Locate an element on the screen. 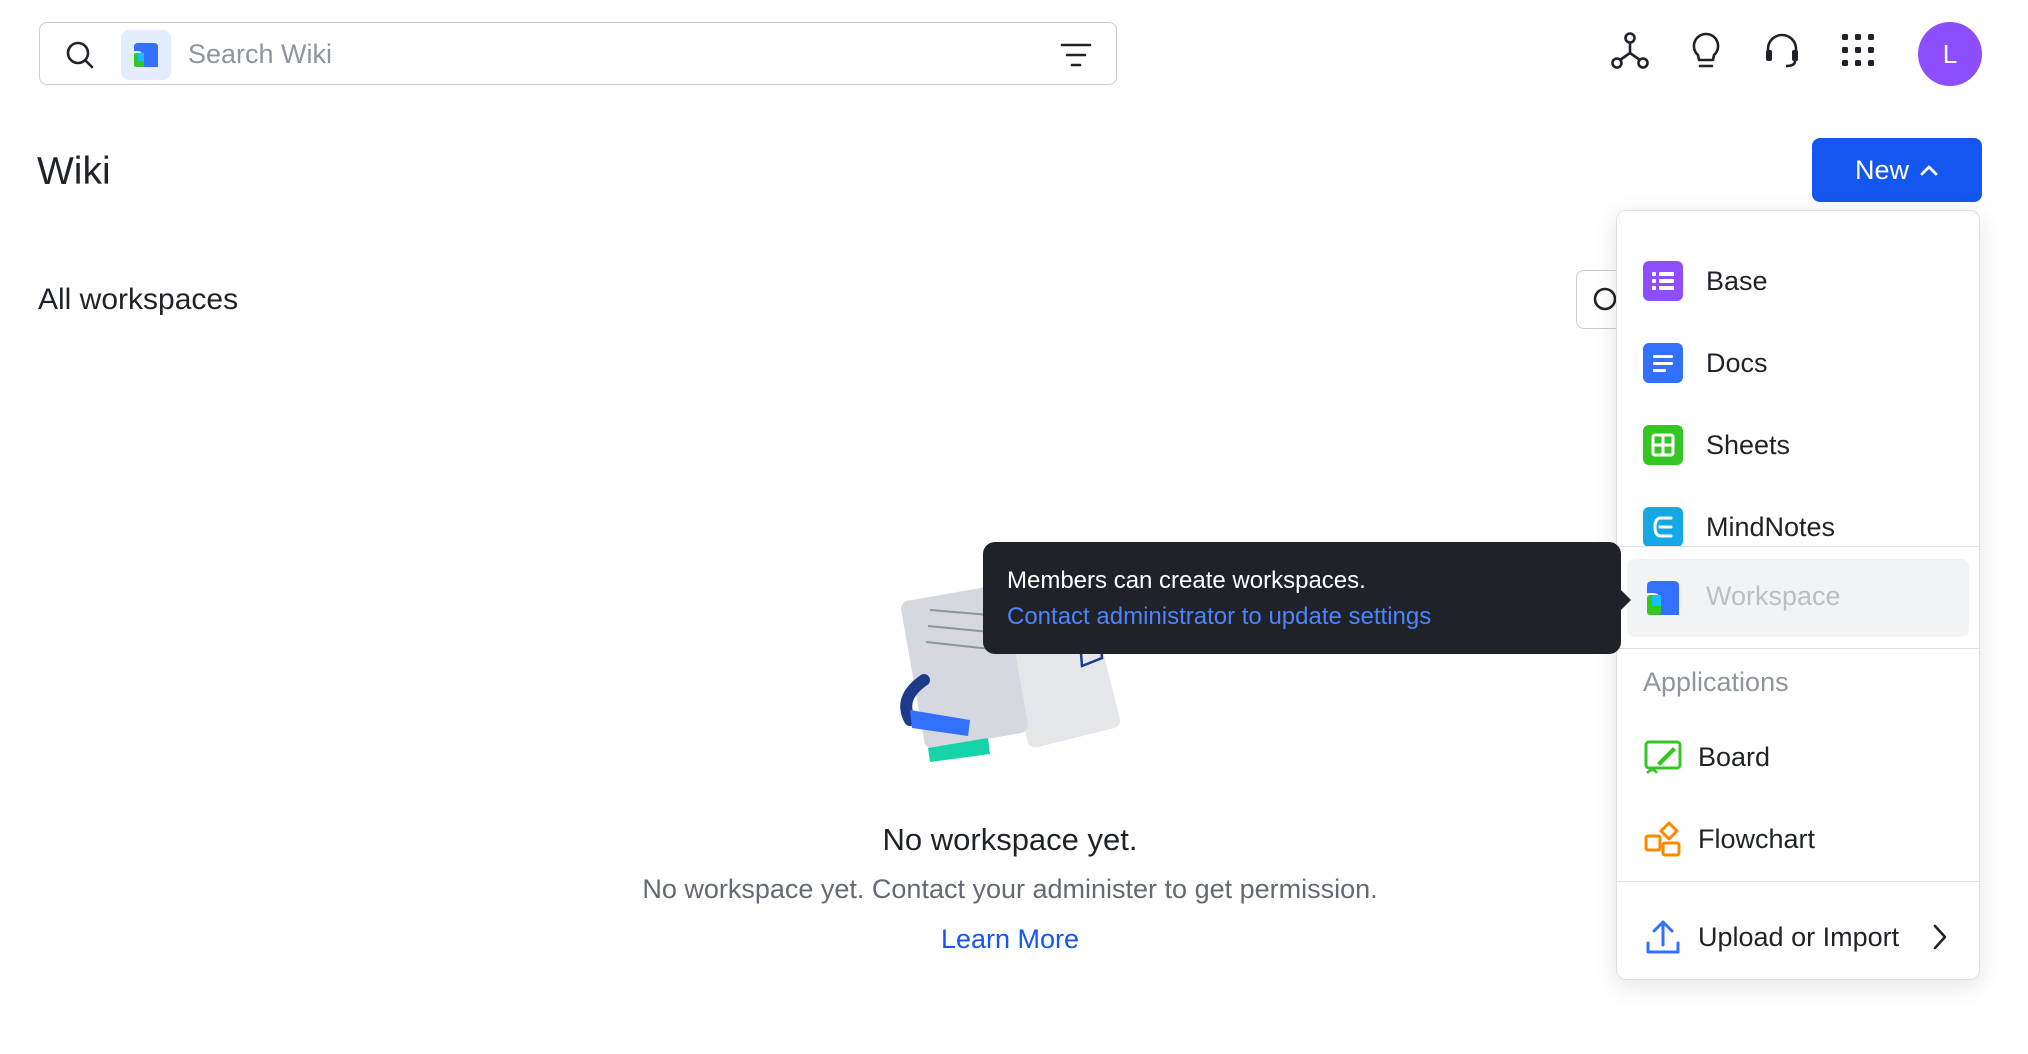  wiki-logo-icon is located at coordinates (146, 55).